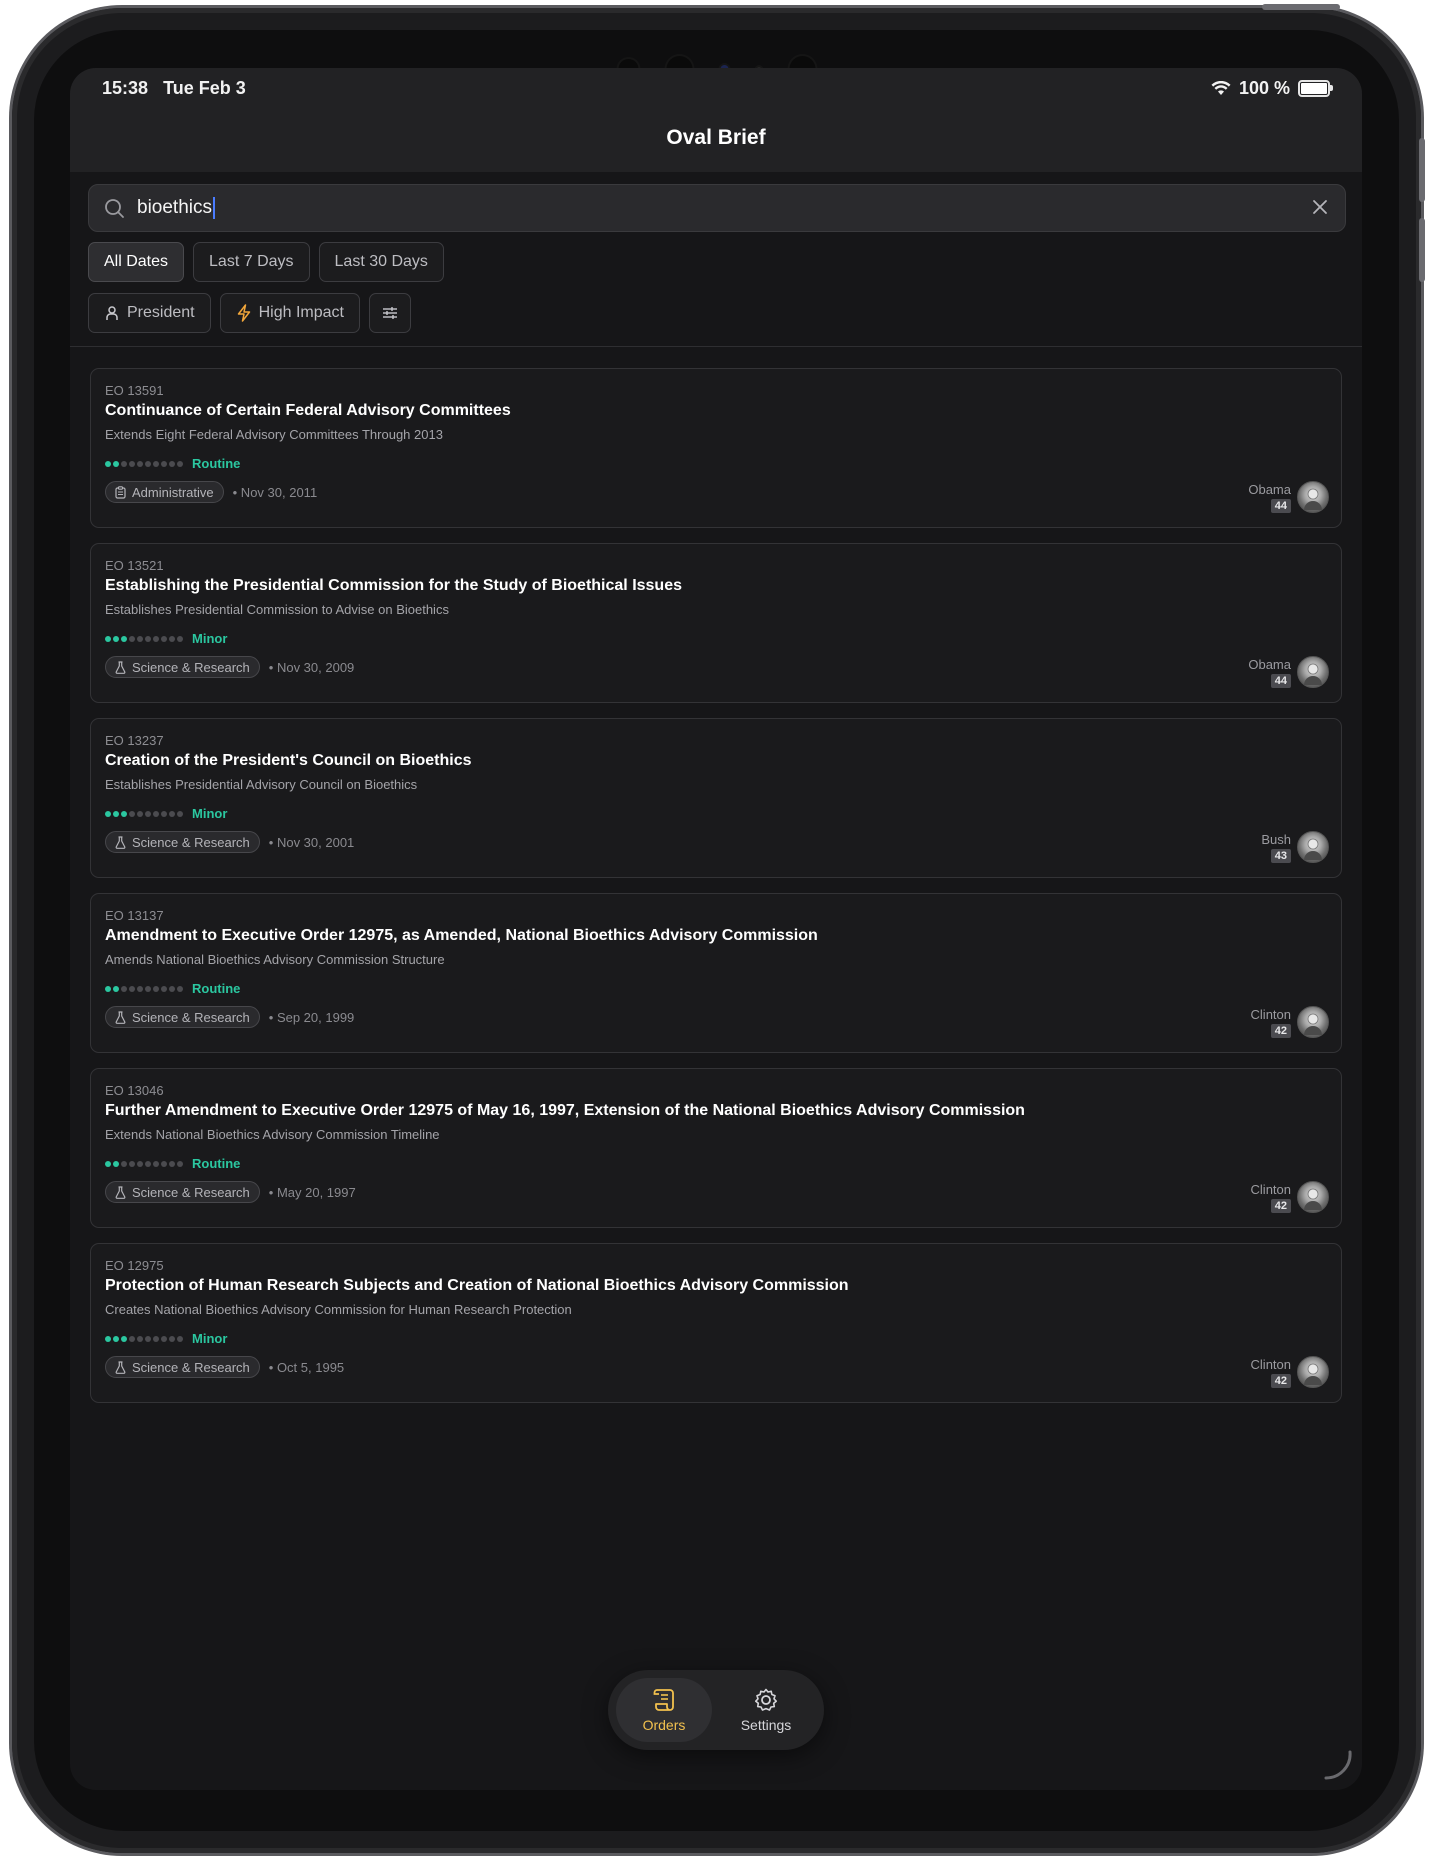 This screenshot has height=1861, width=1433. Describe the element at coordinates (224, 1367) in the screenshot. I see `order-meta: Science & Research • Oct 5, 1995` at that location.